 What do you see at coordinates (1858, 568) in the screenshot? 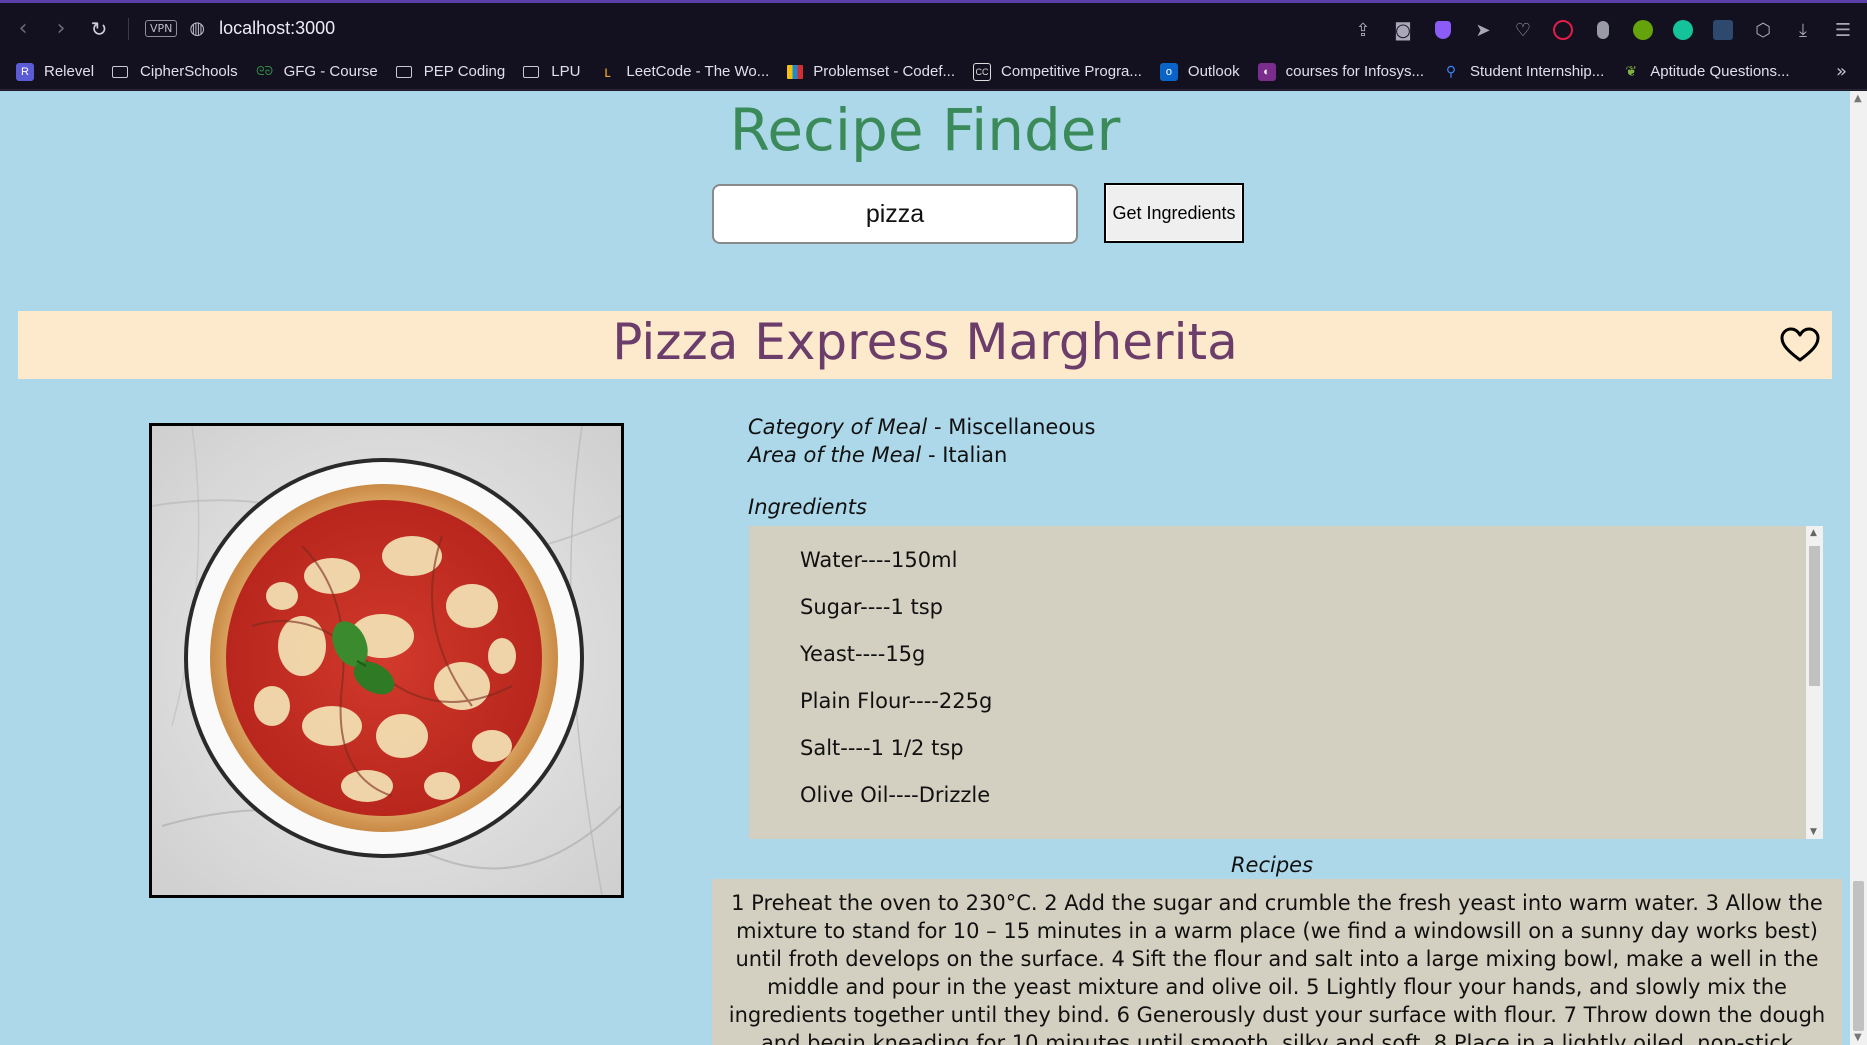
I see `page-scrollbar: ▲ ▼` at bounding box center [1858, 568].